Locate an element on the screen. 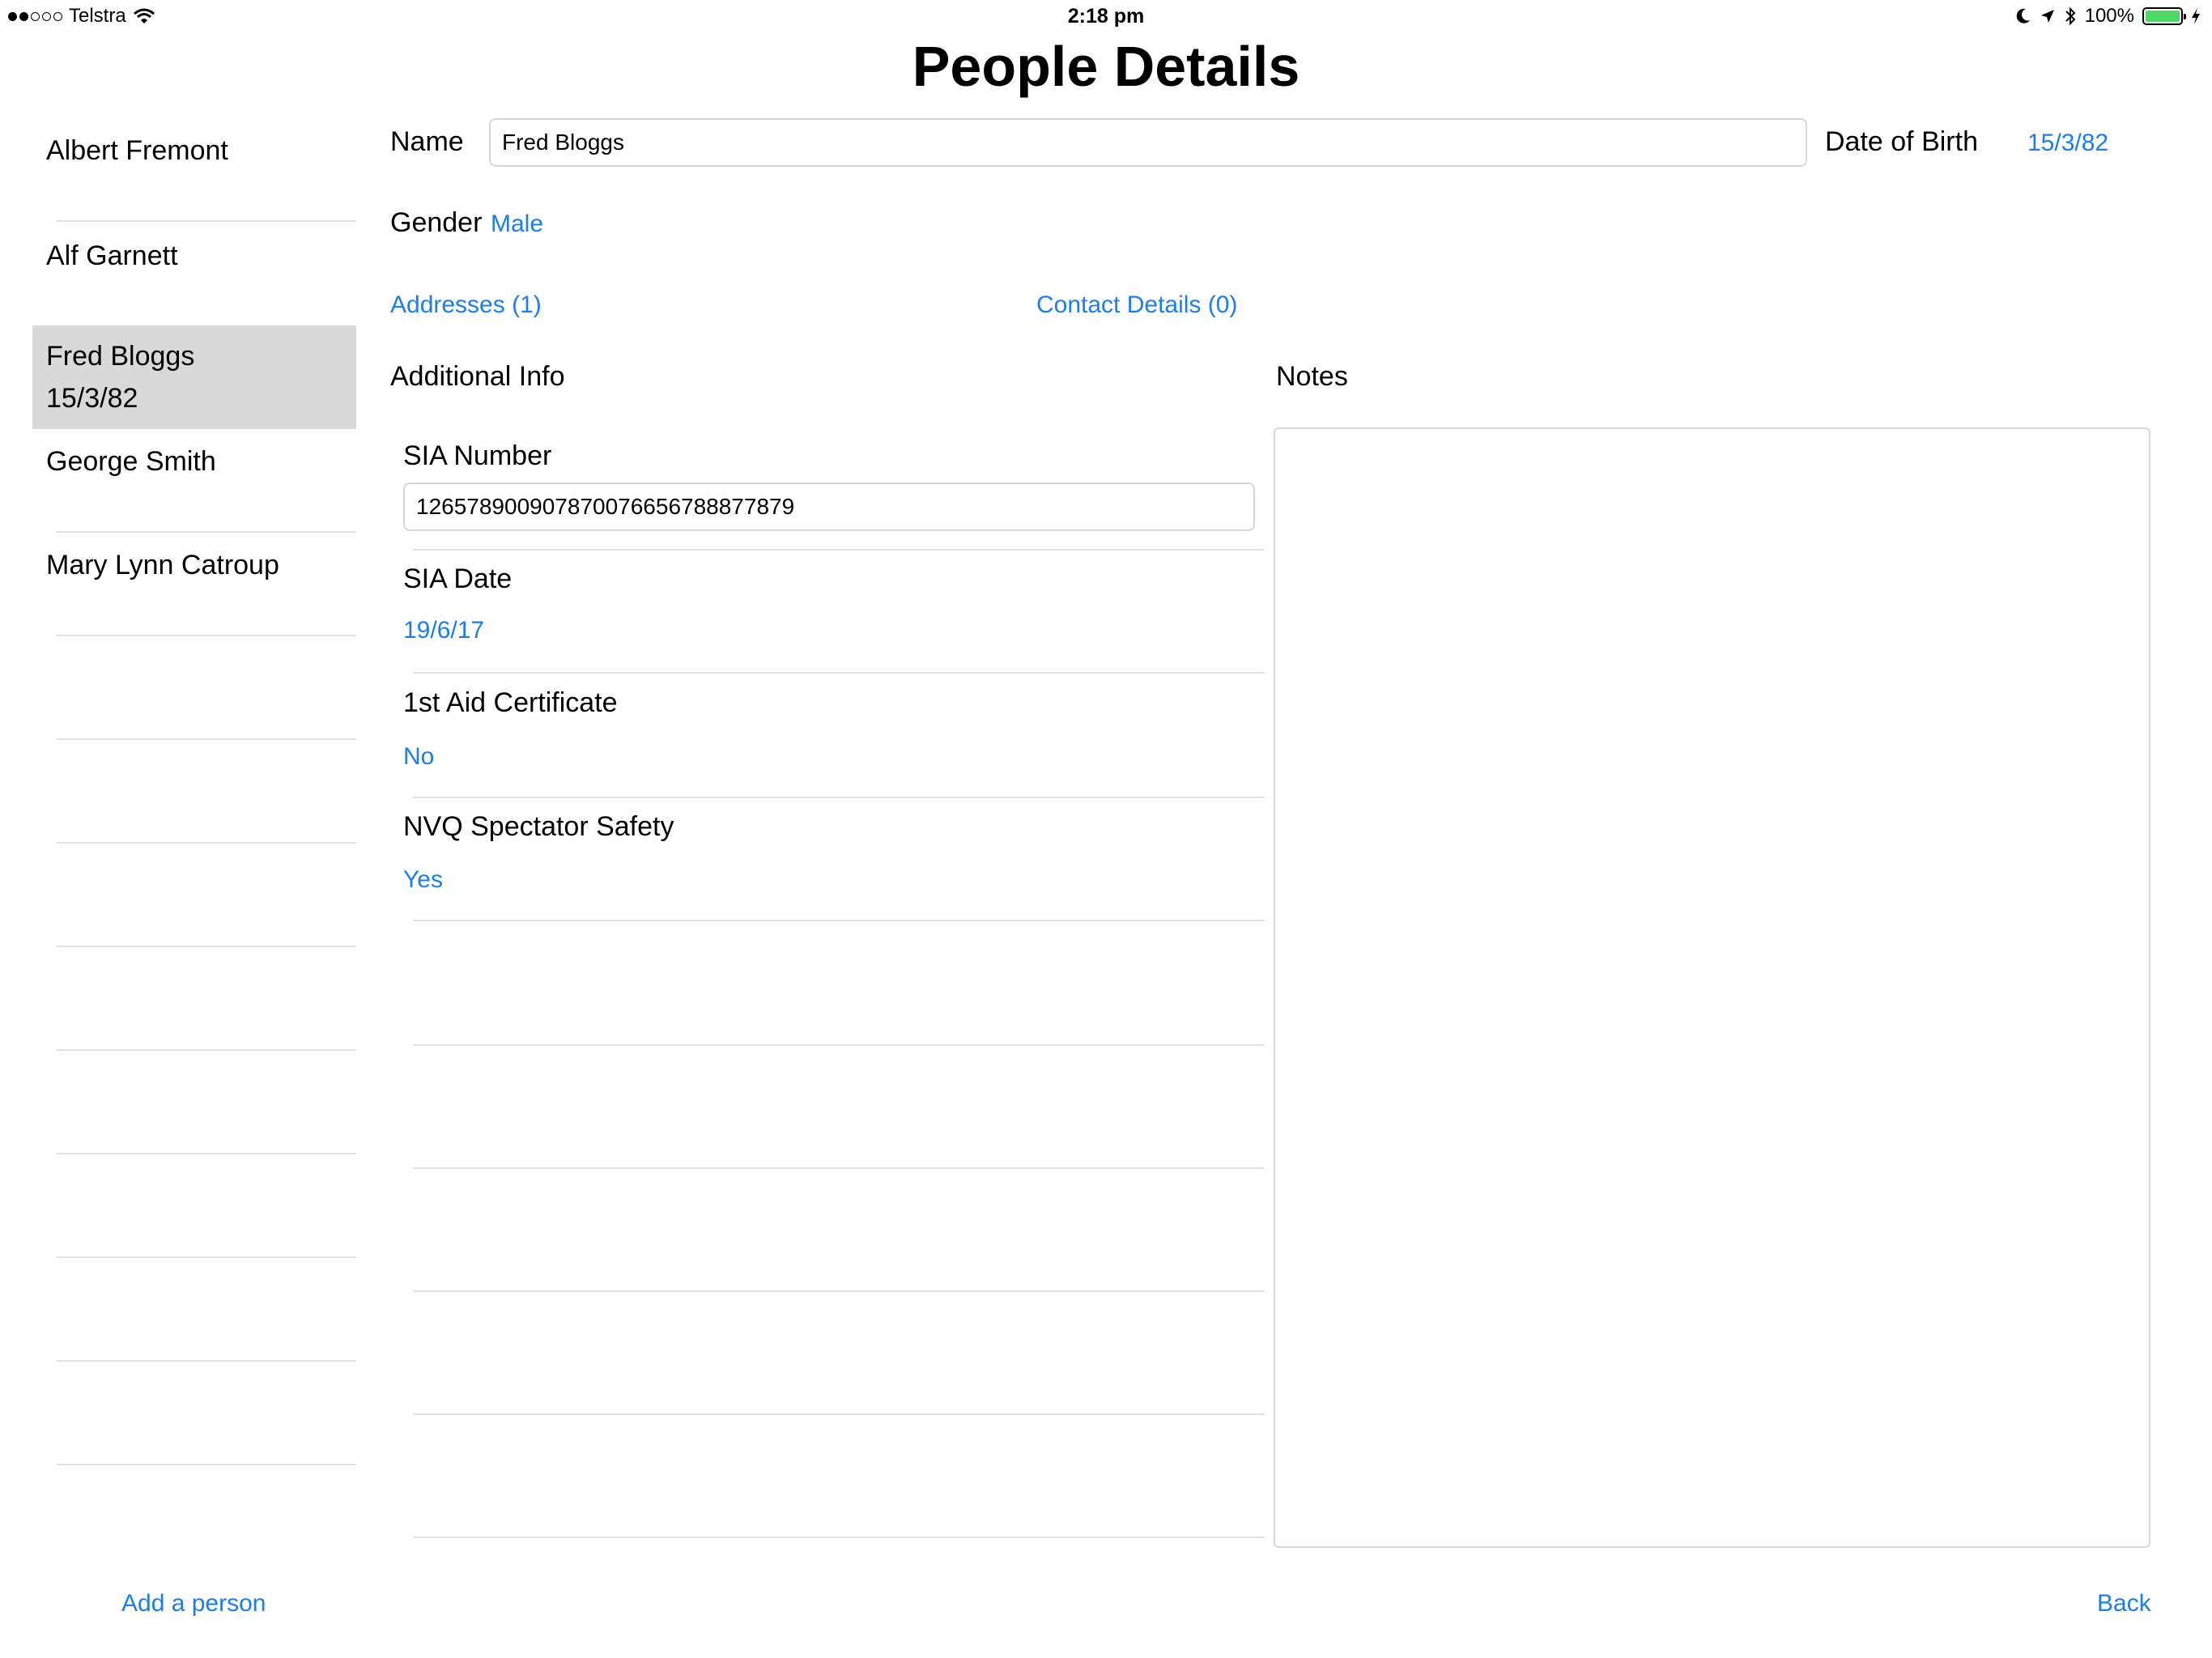  additional-info-label: Additional Info is located at coordinates (477, 376).